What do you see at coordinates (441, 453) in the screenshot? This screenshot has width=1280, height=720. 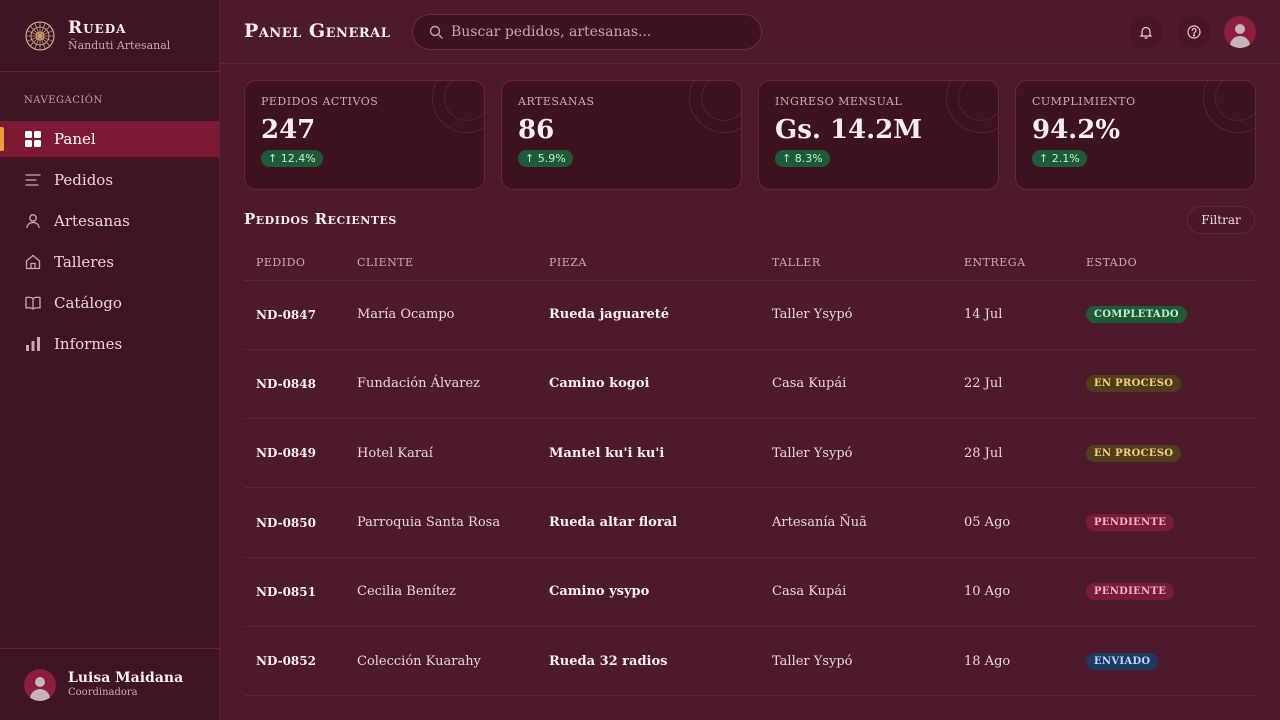 I see `client-name: Hotel Karaí` at bounding box center [441, 453].